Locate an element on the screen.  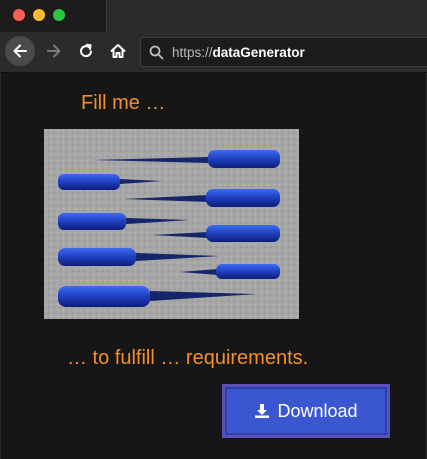
forward-button is located at coordinates (54, 51).